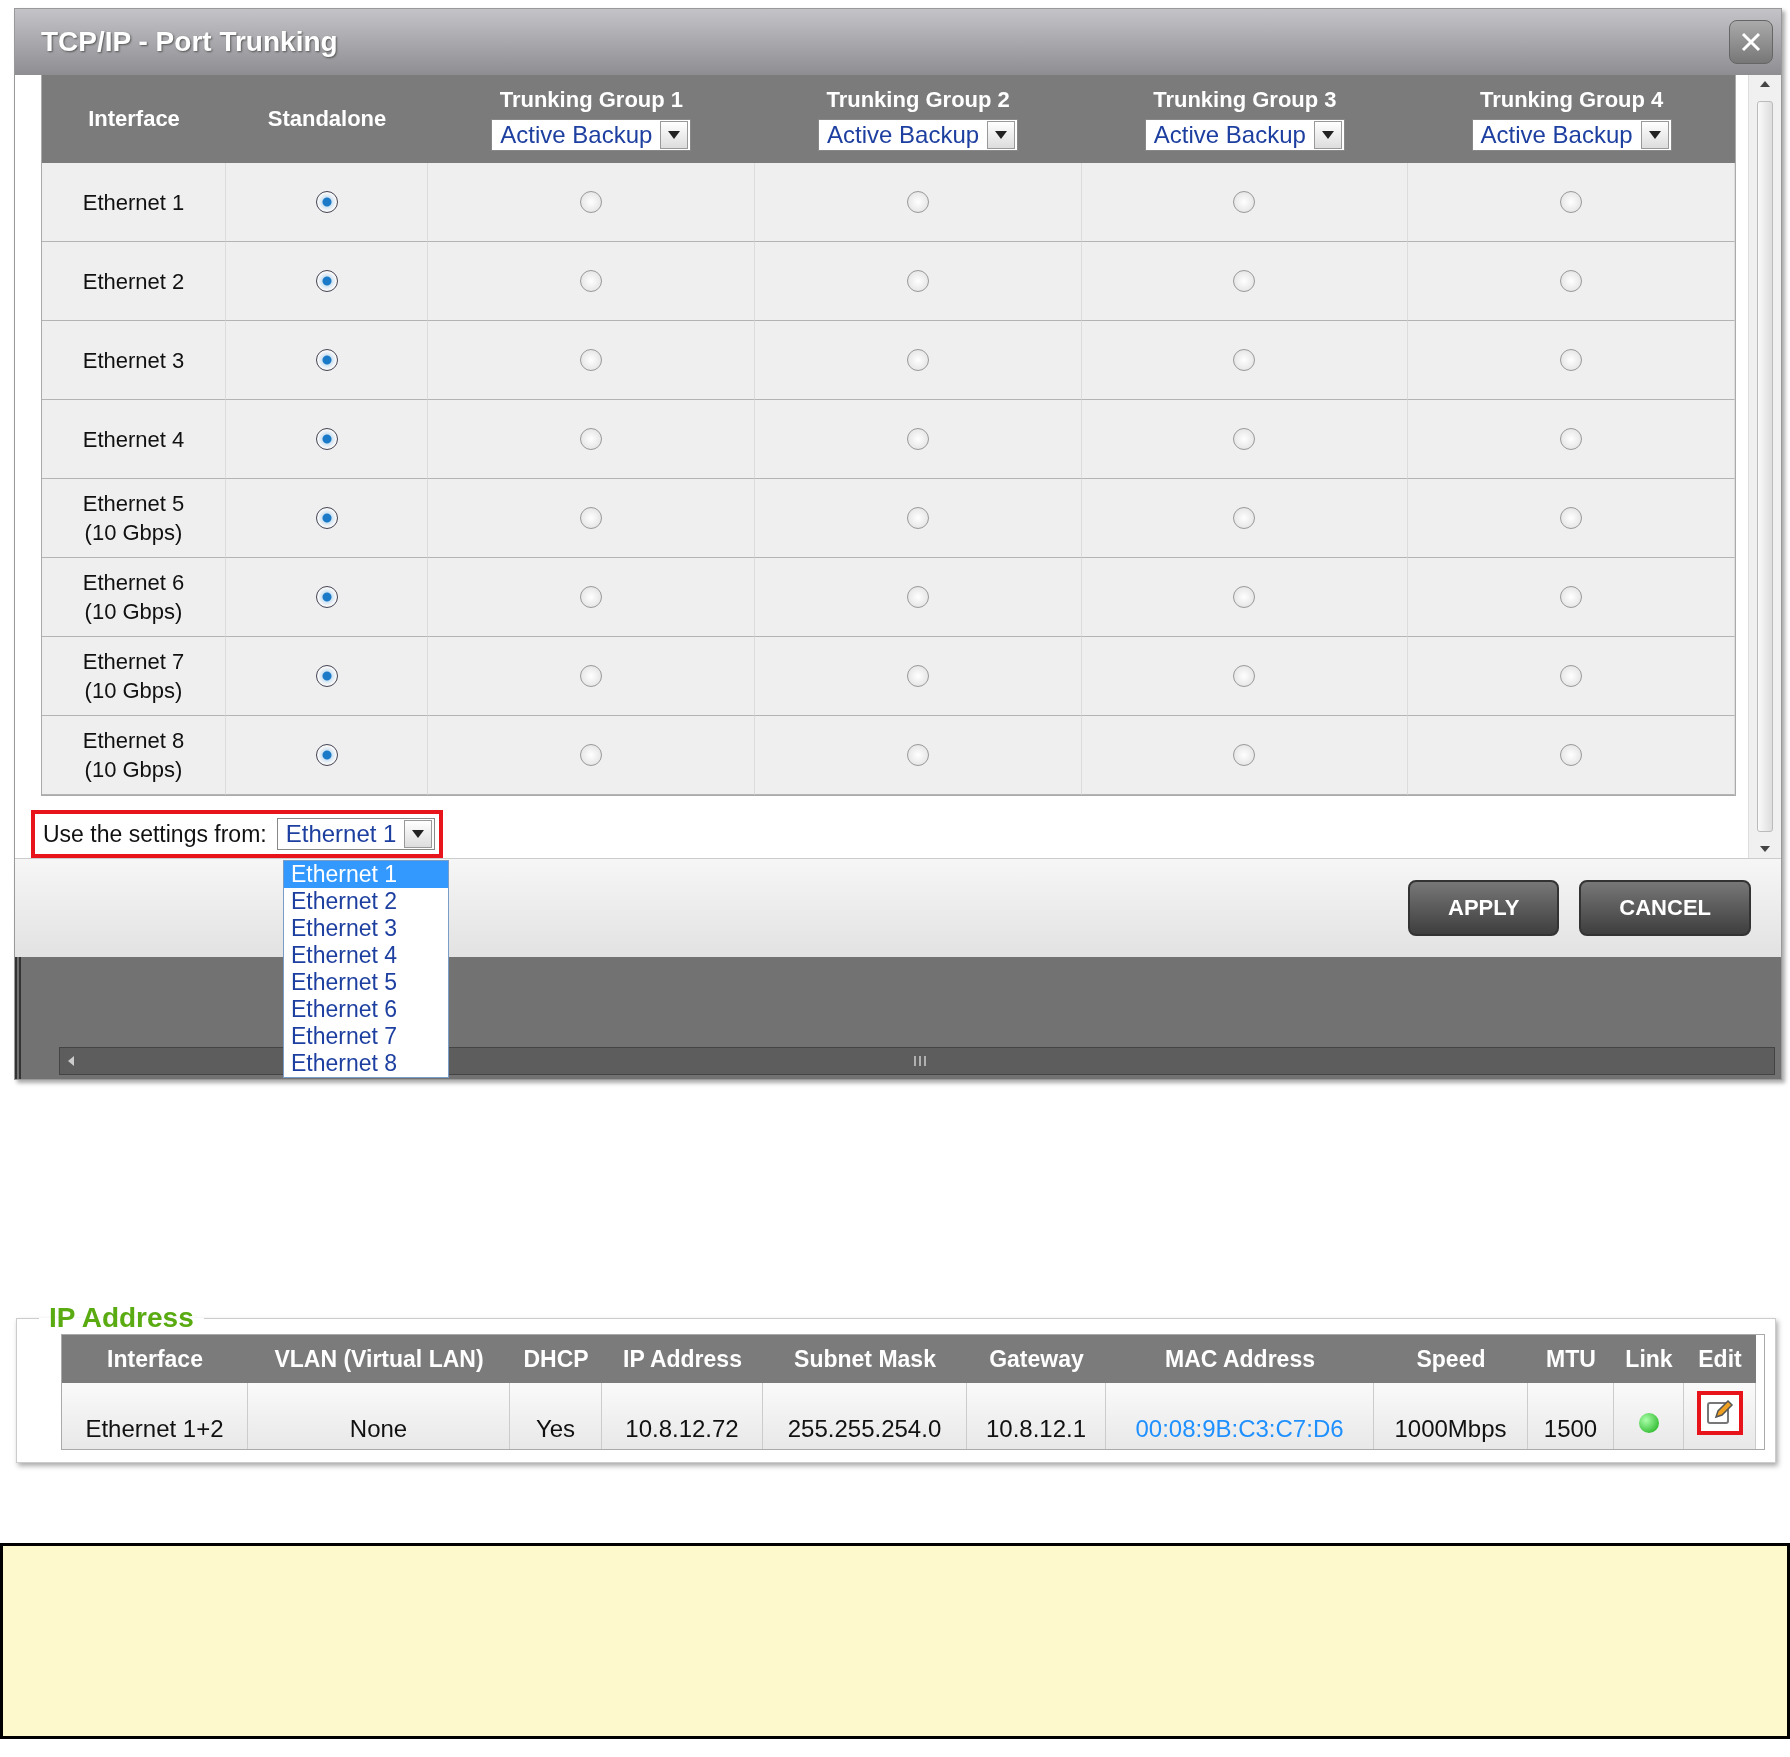  What do you see at coordinates (1665, 908) in the screenshot?
I see `cancel-button: CANCEL` at bounding box center [1665, 908].